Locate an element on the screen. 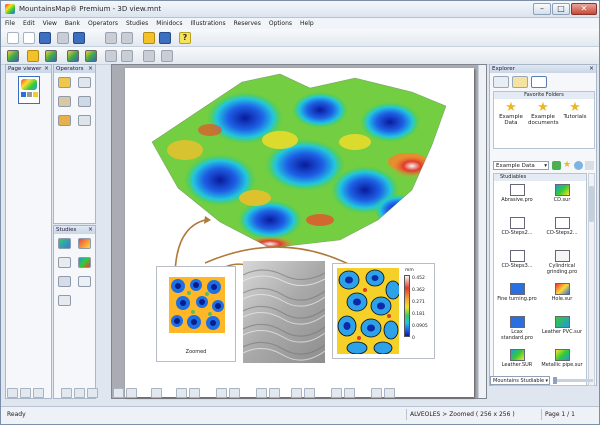 Image resolution: width=600 pixels, height=425 pixels. print-preview-icon is located at coordinates (127, 38).